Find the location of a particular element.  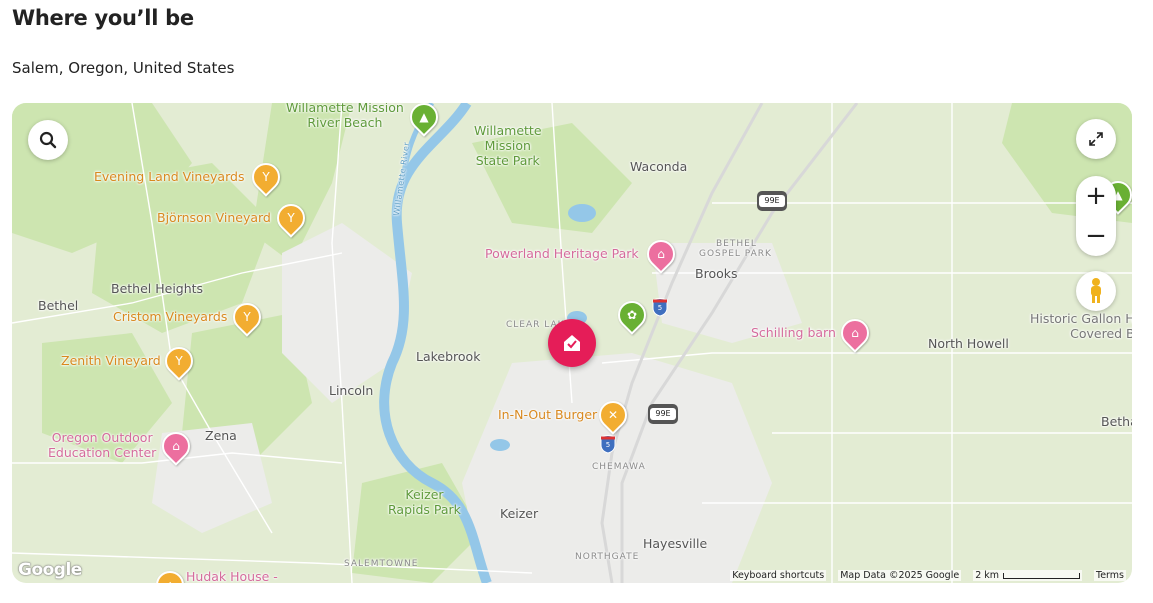

place-label: Waconda is located at coordinates (659, 166).